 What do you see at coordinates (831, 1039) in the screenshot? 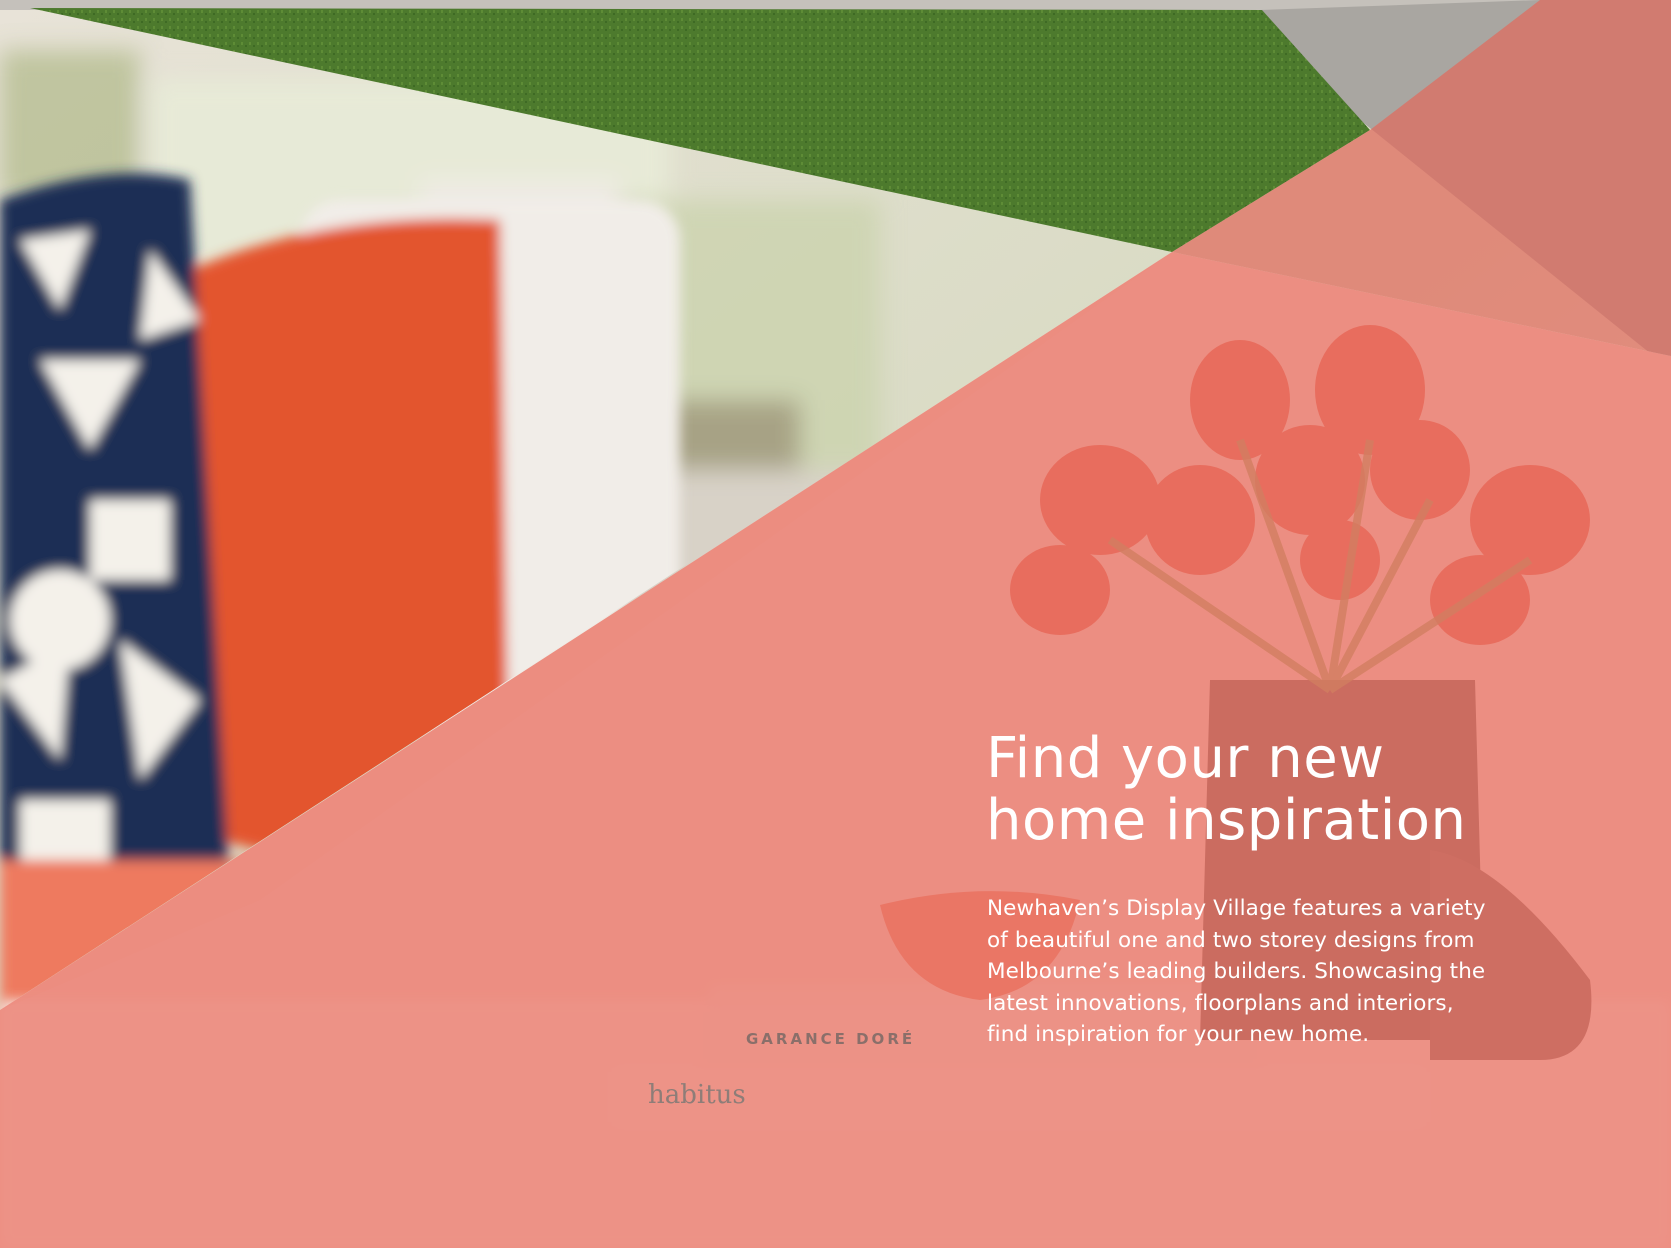
I see `book-spine-garance: GARANCE DORÉ` at bounding box center [831, 1039].